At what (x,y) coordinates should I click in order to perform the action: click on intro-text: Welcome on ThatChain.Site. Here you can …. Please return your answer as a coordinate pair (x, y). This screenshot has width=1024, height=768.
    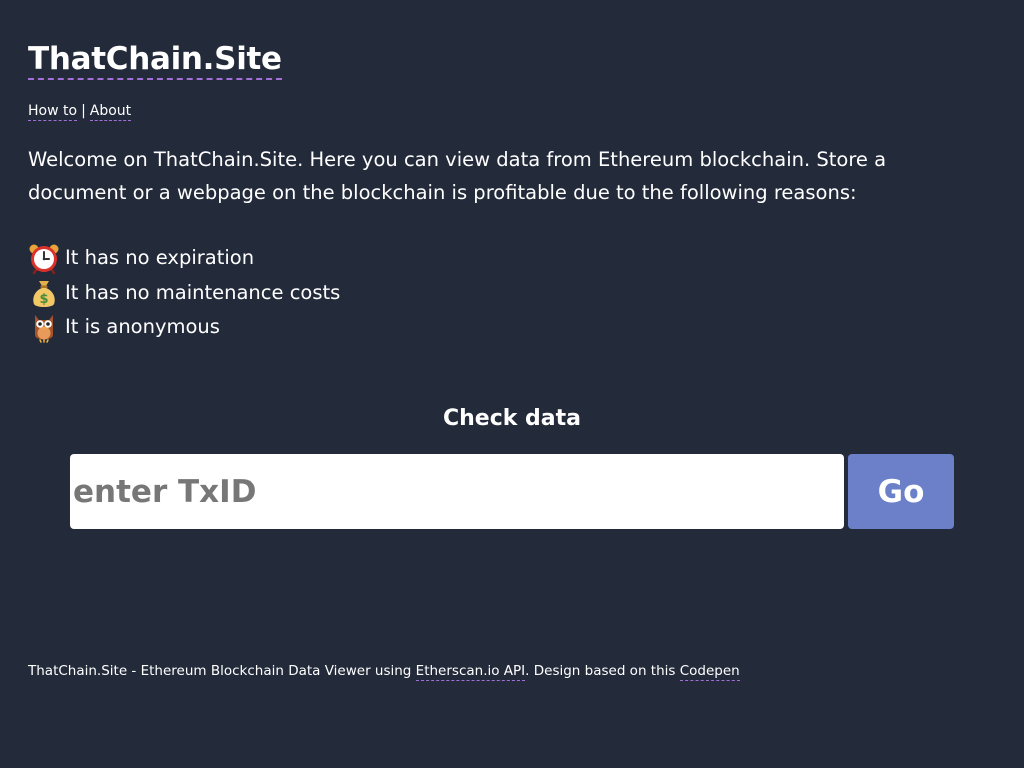
    Looking at the image, I should click on (457, 176).